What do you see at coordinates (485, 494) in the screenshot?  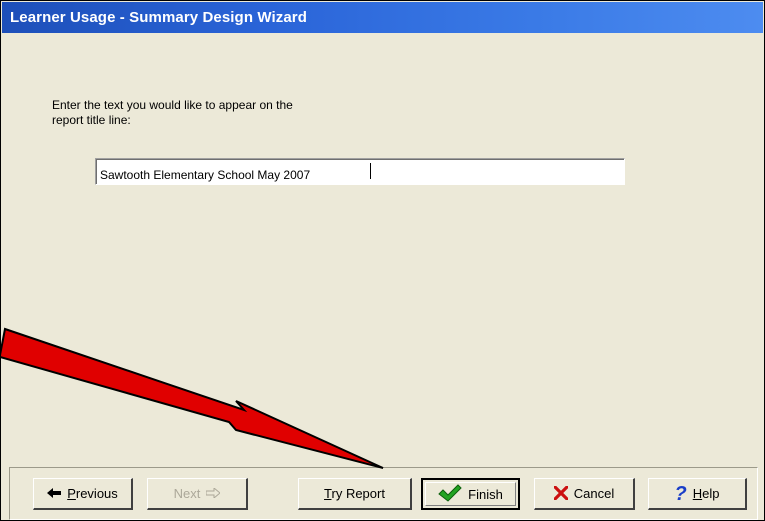 I see `finish-label: Finish` at bounding box center [485, 494].